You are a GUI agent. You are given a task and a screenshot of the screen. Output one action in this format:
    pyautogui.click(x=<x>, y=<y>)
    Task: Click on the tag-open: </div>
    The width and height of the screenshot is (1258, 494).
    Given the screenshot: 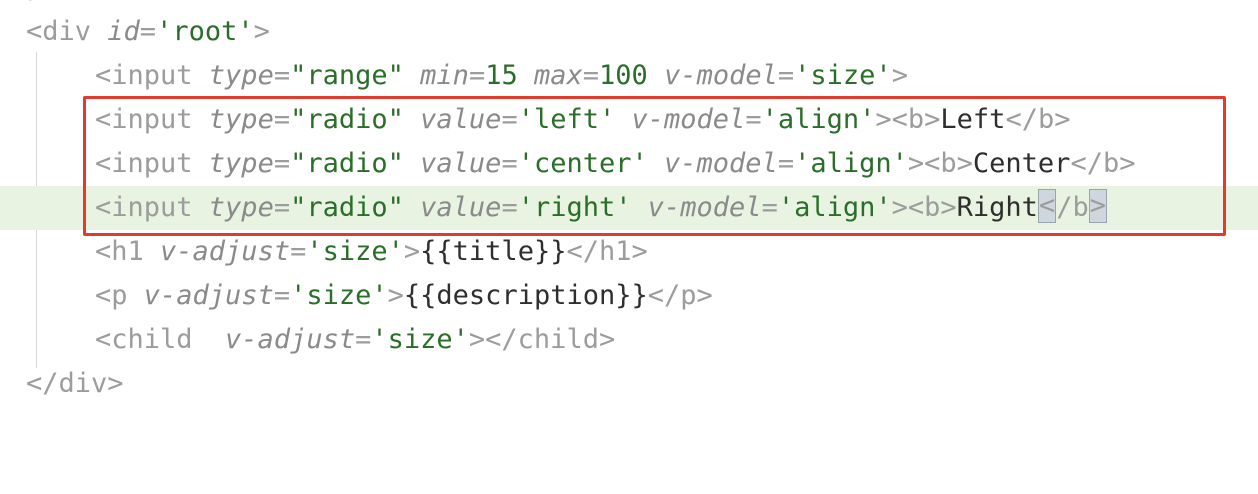 What is the action you would take?
    pyautogui.click(x=75, y=383)
    